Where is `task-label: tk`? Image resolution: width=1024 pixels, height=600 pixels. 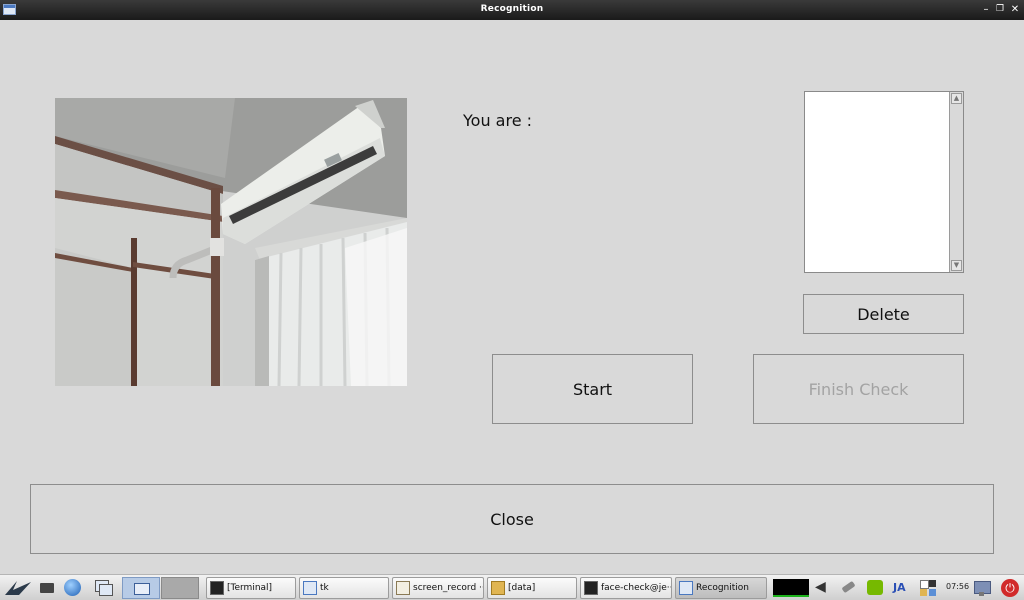 task-label: tk is located at coordinates (324, 588).